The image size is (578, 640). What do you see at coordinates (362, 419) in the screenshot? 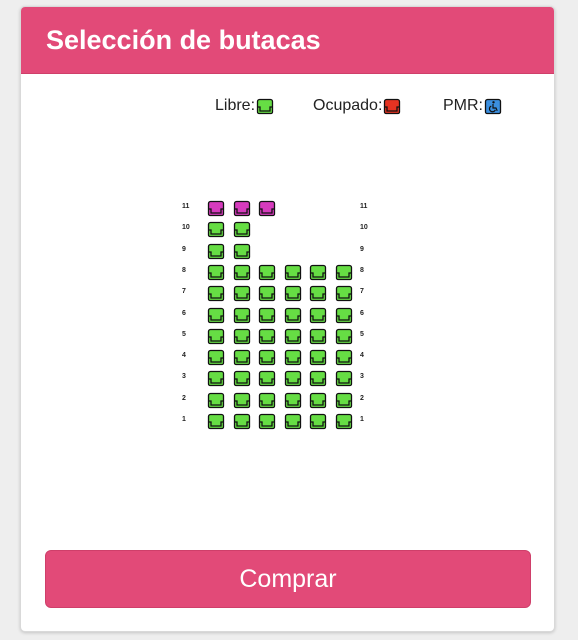
I see `row-number-right: 1` at bounding box center [362, 419].